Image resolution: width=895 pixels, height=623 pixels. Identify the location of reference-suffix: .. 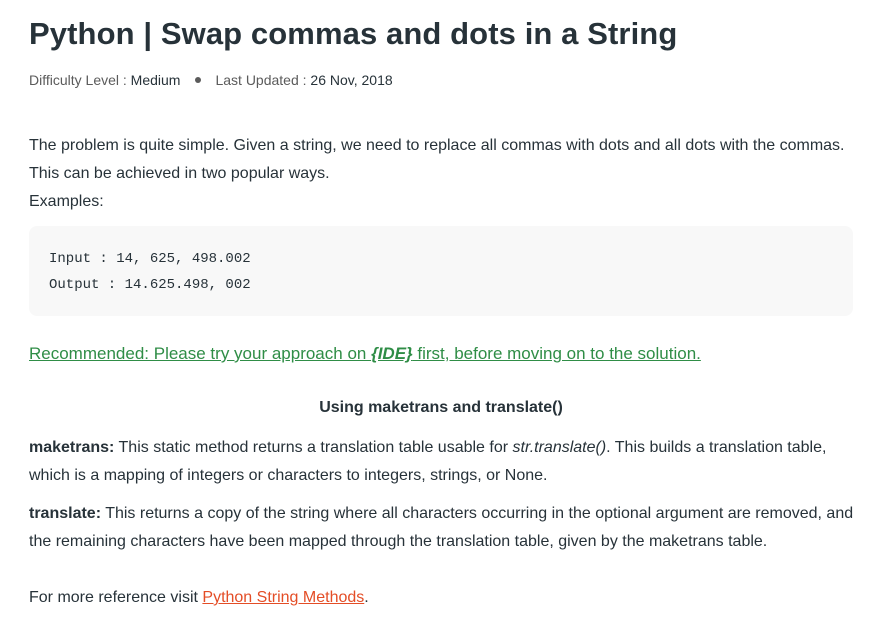
(366, 597).